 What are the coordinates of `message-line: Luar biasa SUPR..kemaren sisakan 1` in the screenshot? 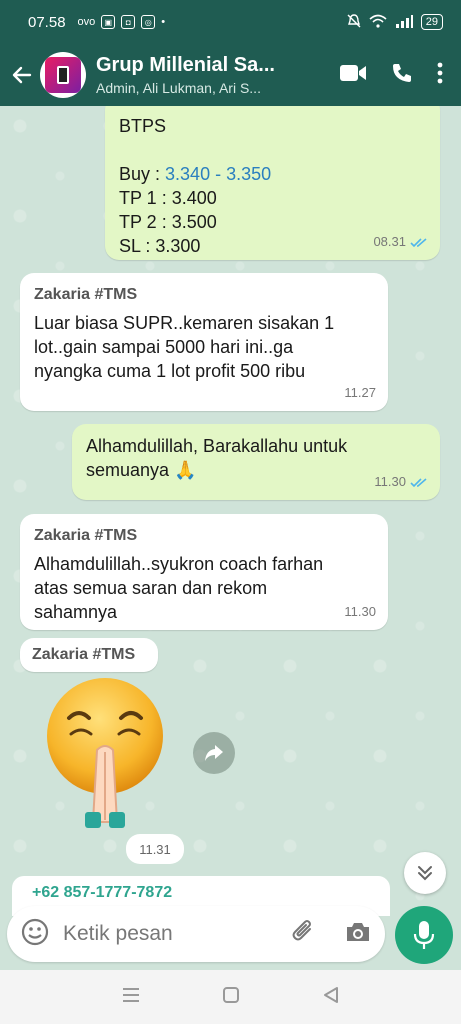 It's located at (184, 323).